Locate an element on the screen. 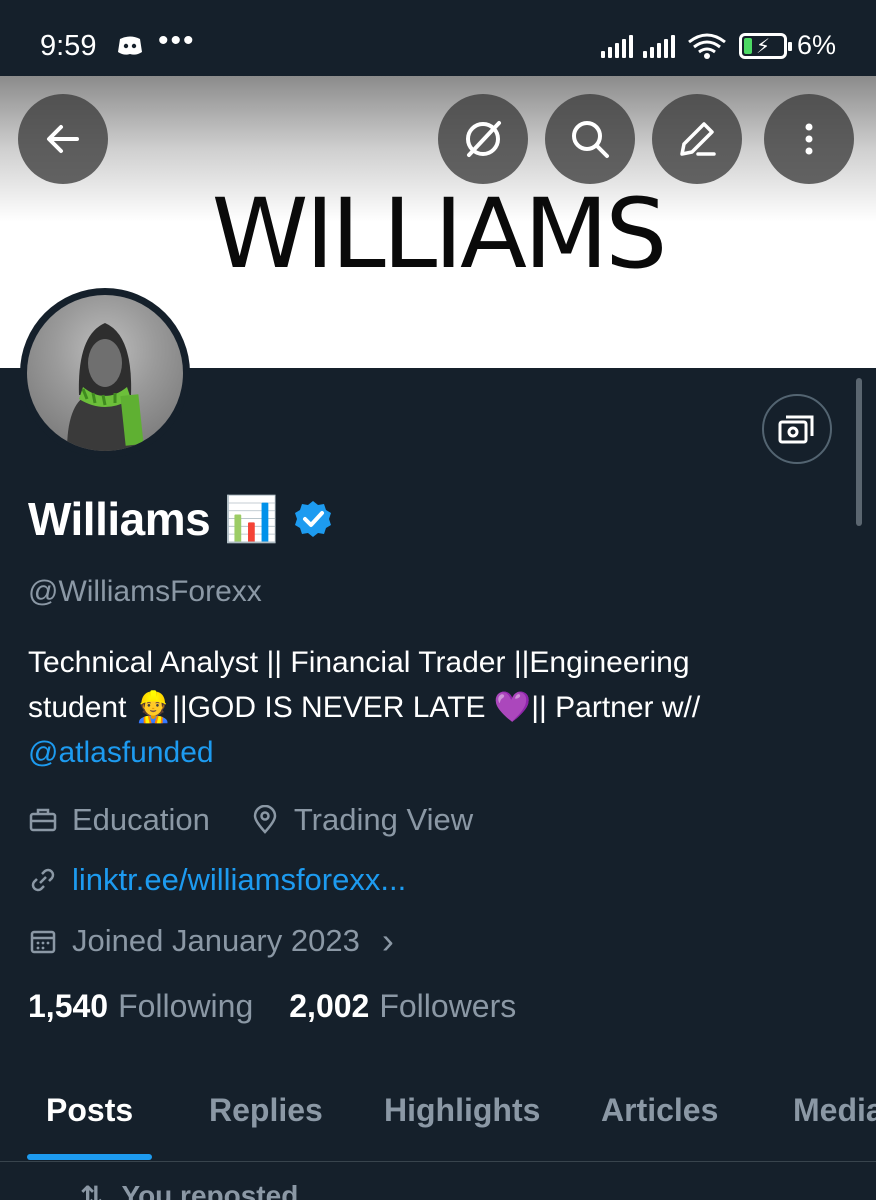  money-icon is located at coordinates (796, 429).